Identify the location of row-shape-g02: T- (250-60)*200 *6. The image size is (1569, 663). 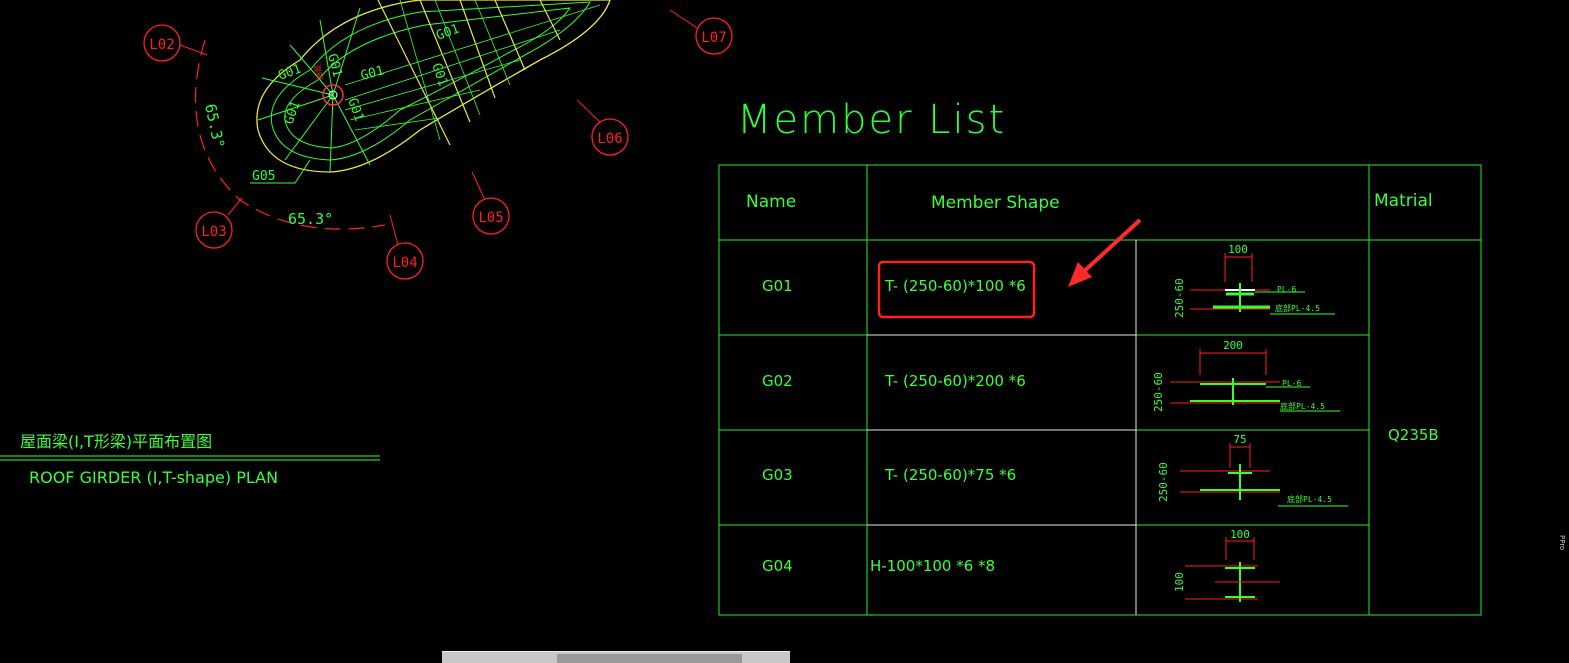
(955, 381).